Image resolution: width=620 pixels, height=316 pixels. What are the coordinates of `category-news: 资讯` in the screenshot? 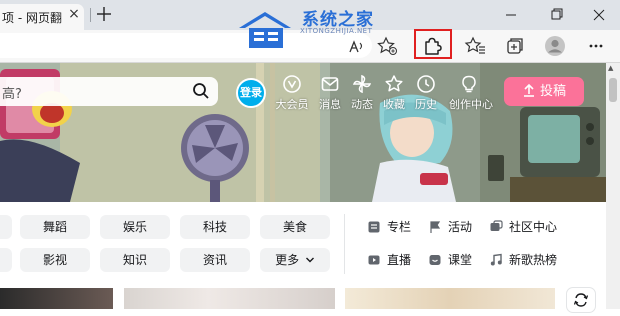 It's located at (215, 260).